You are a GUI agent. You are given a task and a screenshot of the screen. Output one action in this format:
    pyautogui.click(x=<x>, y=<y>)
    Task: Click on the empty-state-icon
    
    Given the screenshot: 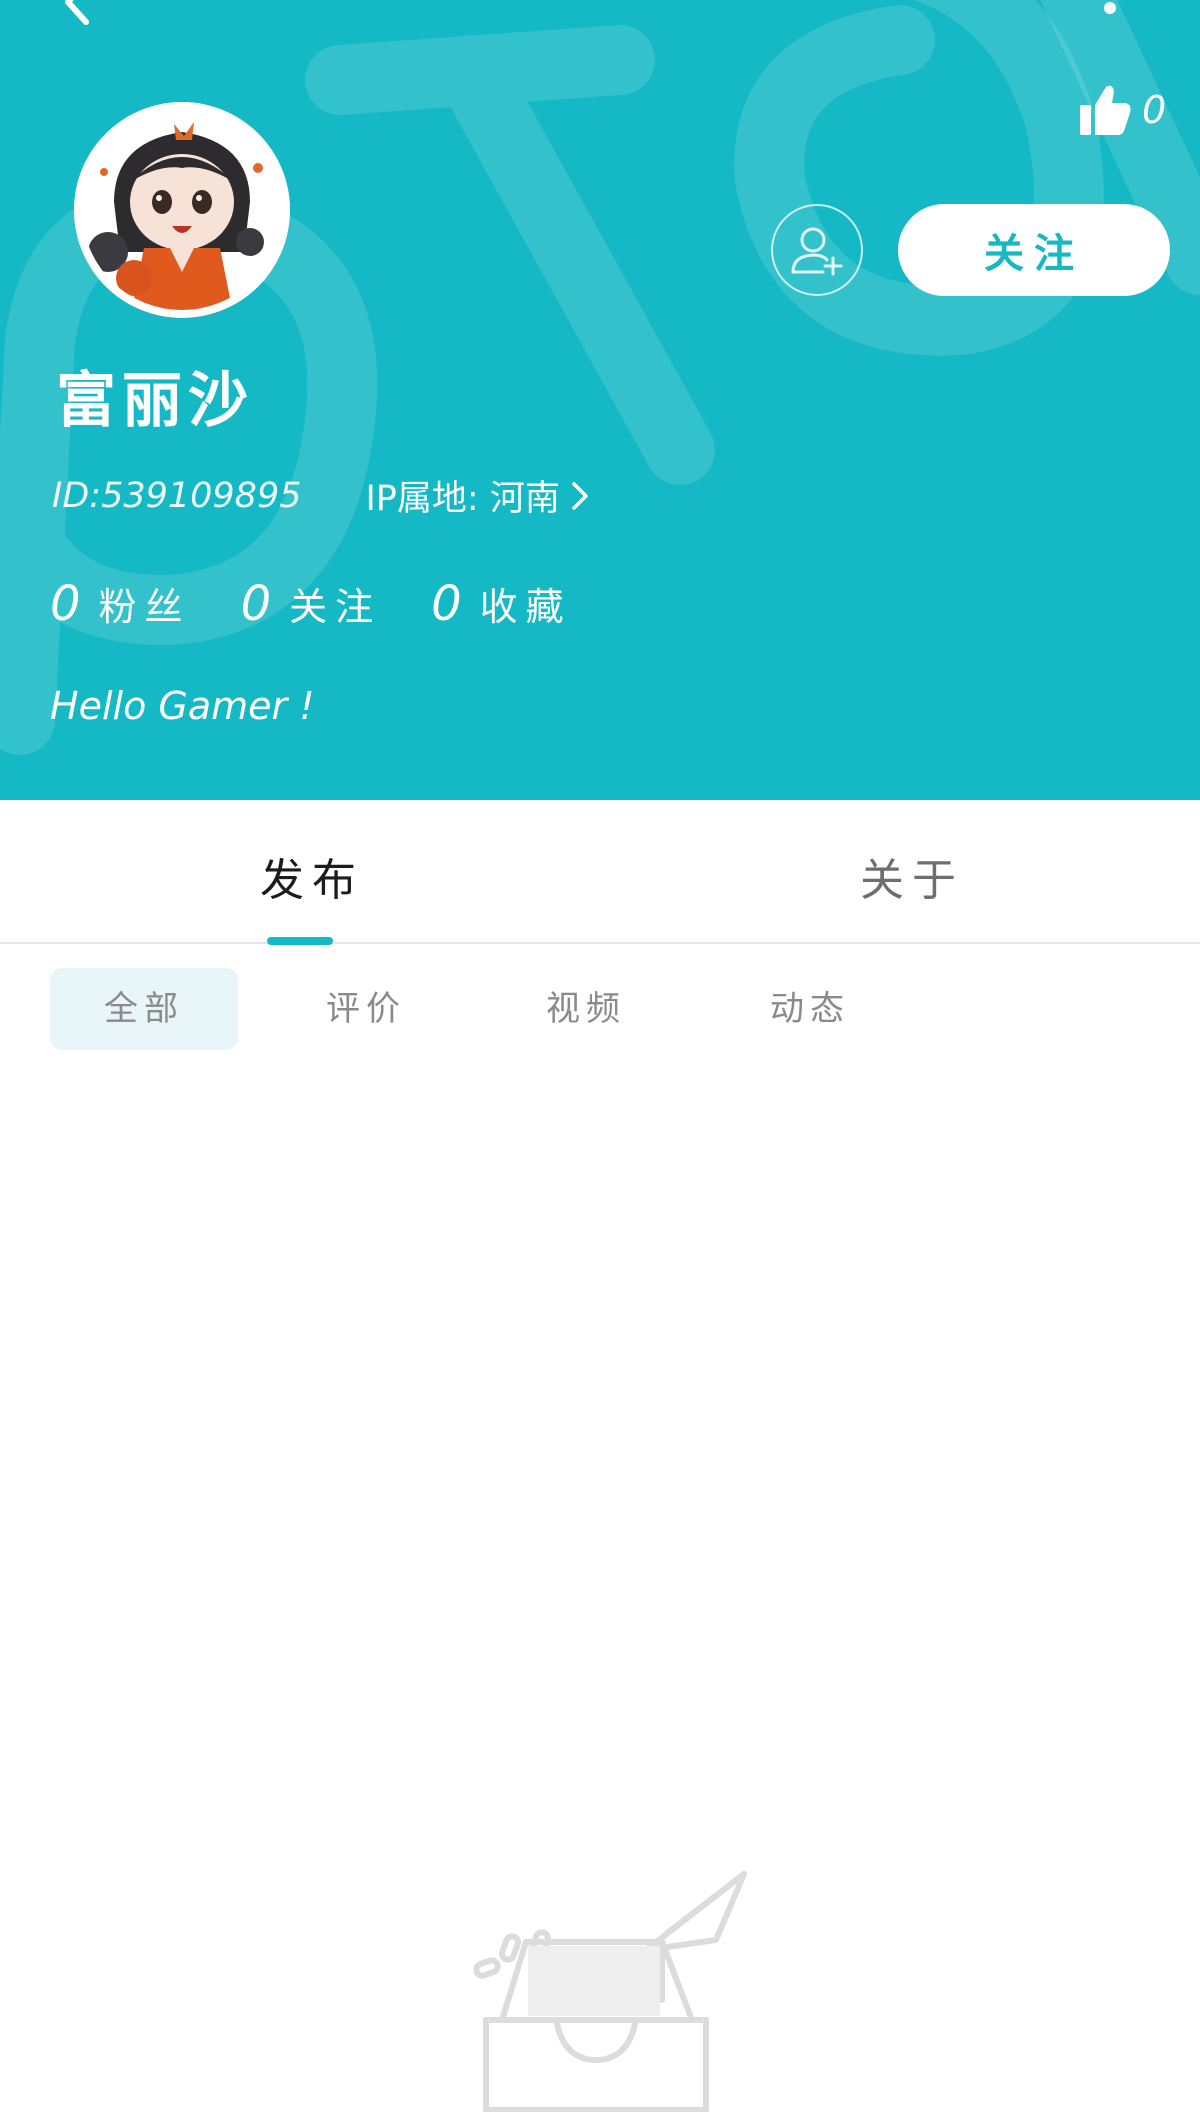 What is the action you would take?
    pyautogui.click(x=610, y=1991)
    